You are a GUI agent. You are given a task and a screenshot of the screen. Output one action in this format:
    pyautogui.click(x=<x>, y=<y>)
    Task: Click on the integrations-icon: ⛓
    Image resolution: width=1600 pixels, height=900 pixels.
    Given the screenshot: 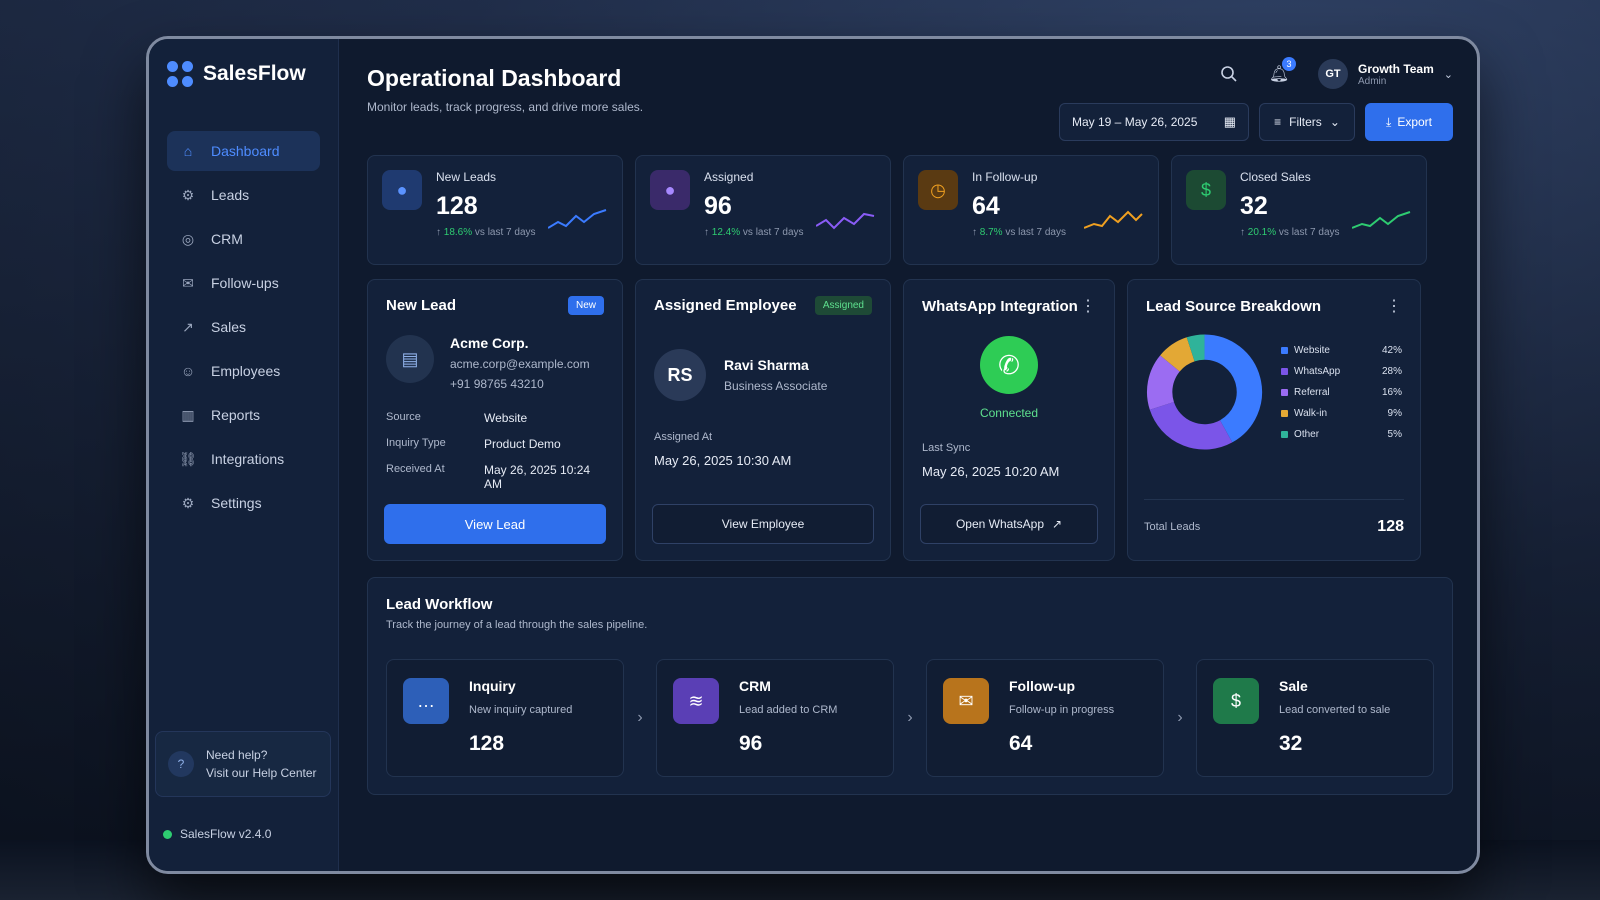 What is the action you would take?
    pyautogui.click(x=188, y=458)
    